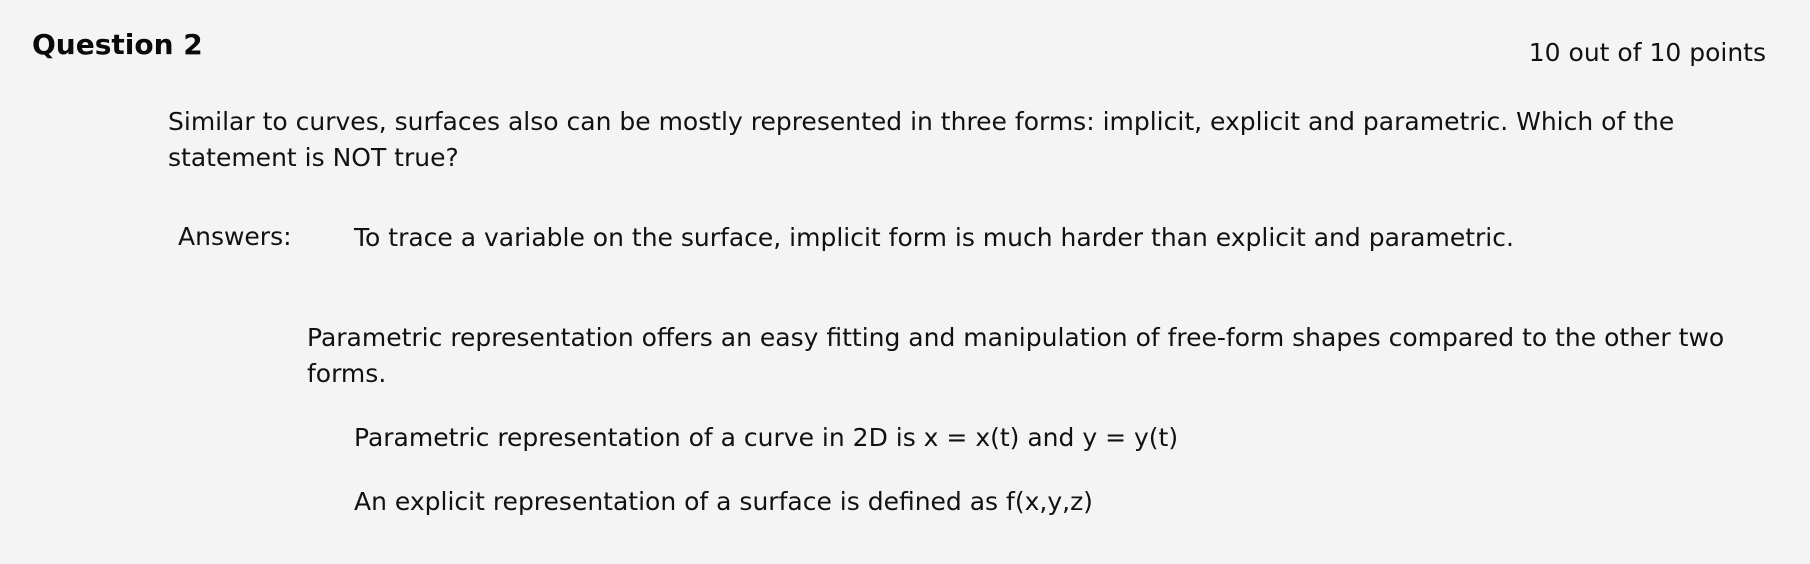 The height and width of the screenshot is (564, 1810). I want to click on answers-label: Answers:, so click(235, 236).